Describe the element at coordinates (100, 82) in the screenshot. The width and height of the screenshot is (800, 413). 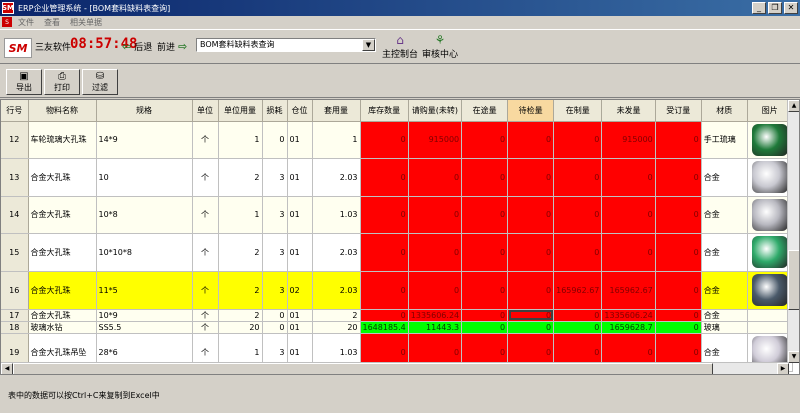
I see `filter-button: ⛁ 过滤` at that location.